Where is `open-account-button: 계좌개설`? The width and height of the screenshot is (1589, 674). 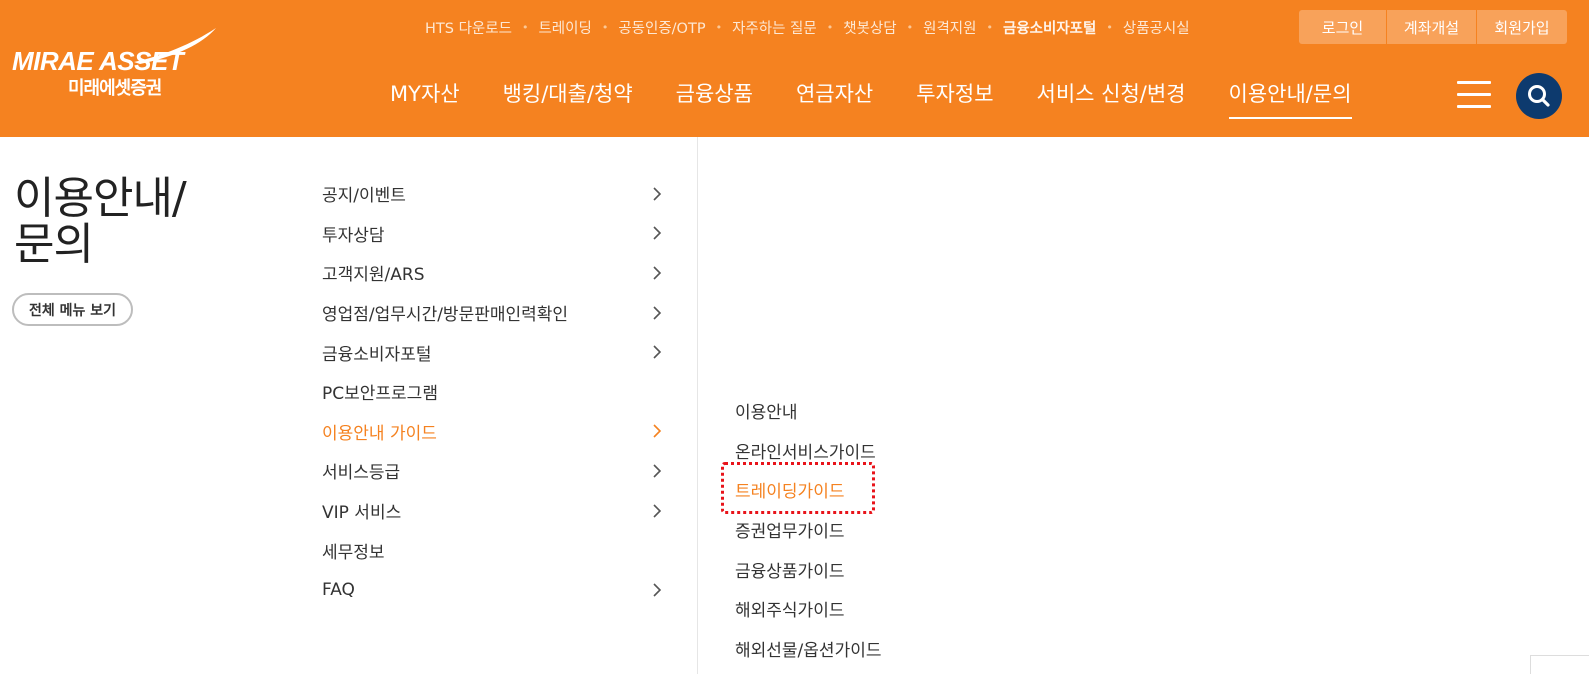 open-account-button: 계좌개설 is located at coordinates (1432, 27).